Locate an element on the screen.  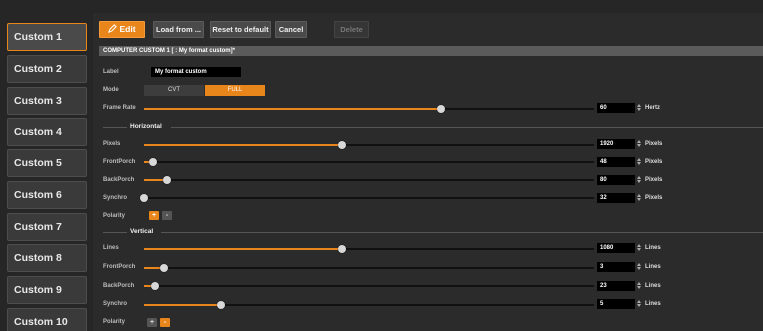
h-polarity-caption: Polarity is located at coordinates (114, 216).